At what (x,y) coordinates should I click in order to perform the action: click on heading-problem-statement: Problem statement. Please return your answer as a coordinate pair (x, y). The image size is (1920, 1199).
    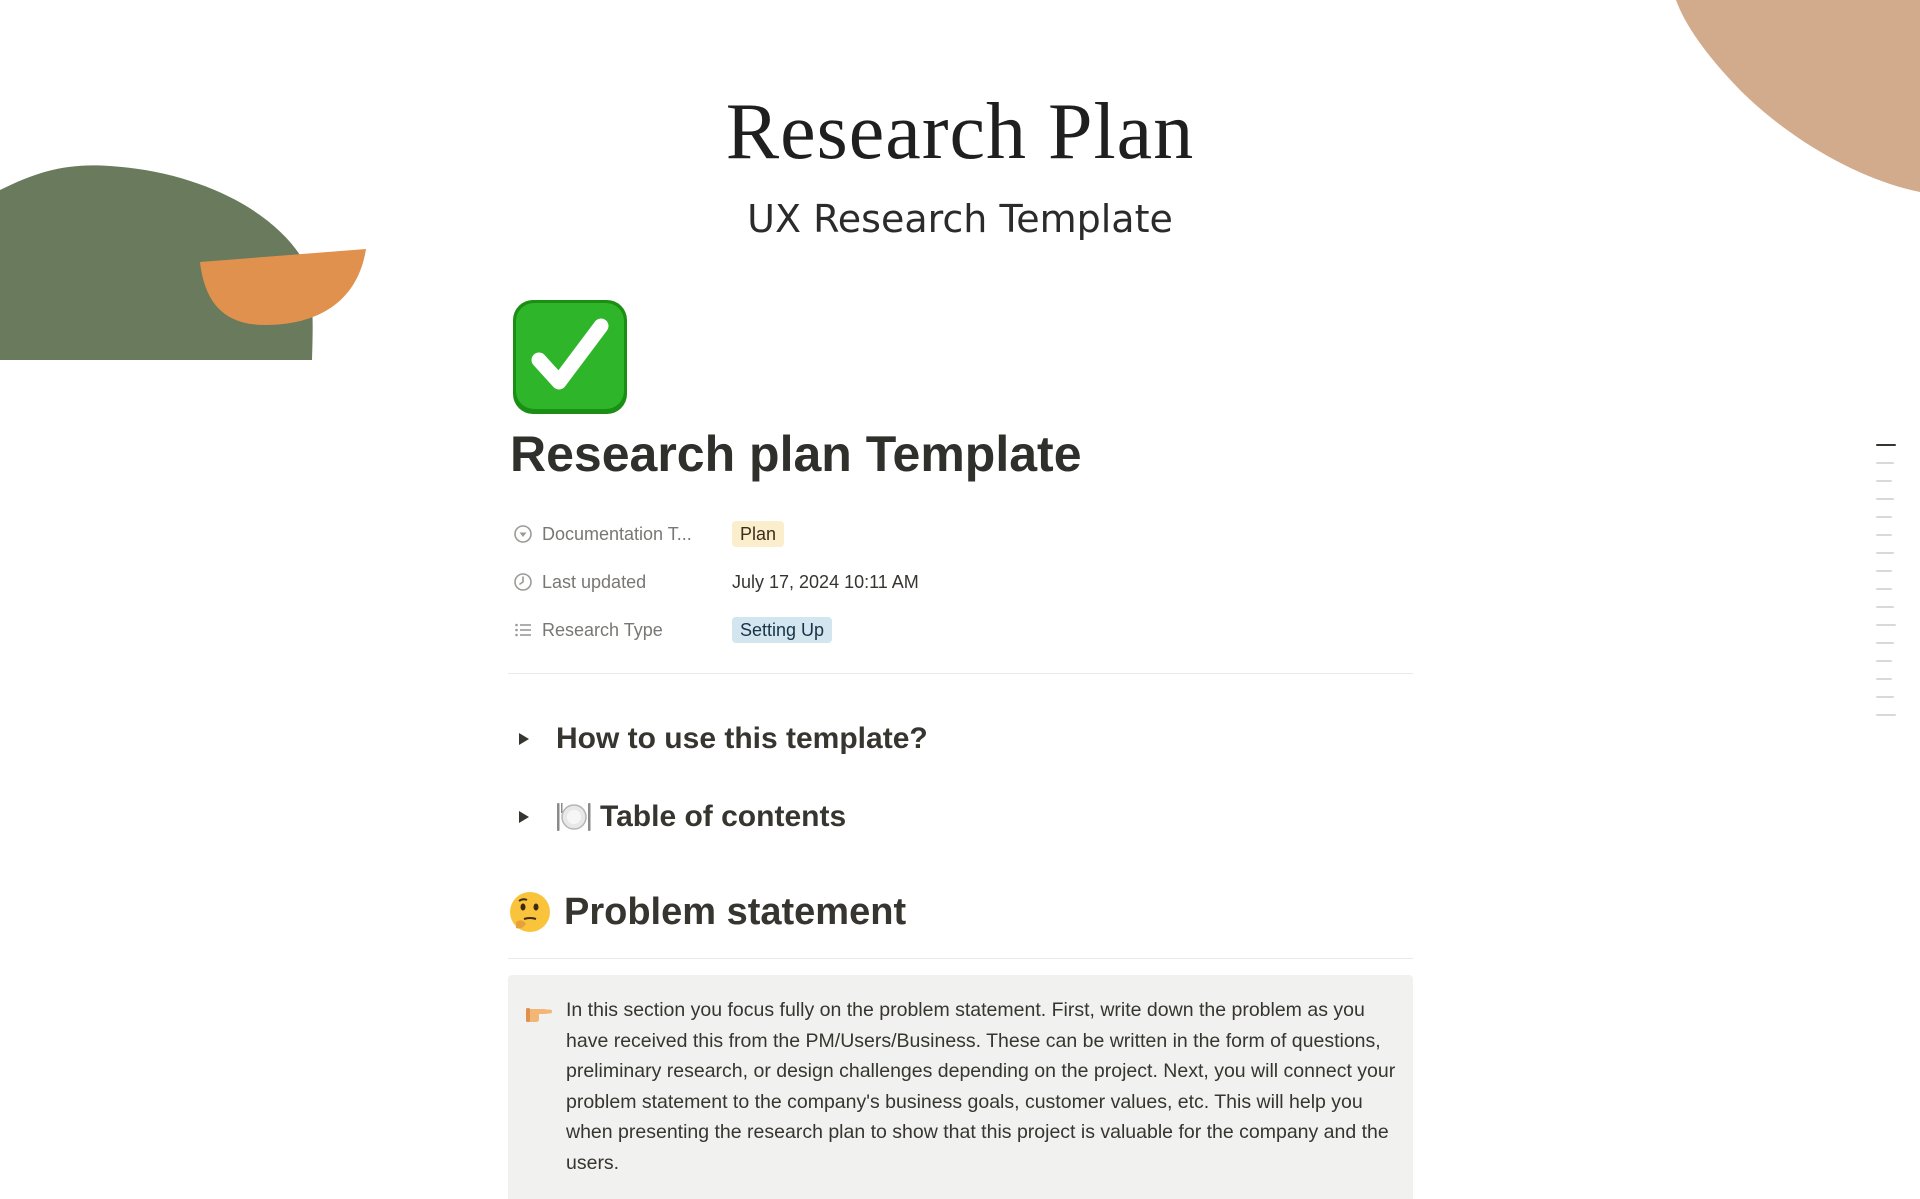
    Looking at the image, I should click on (707, 912).